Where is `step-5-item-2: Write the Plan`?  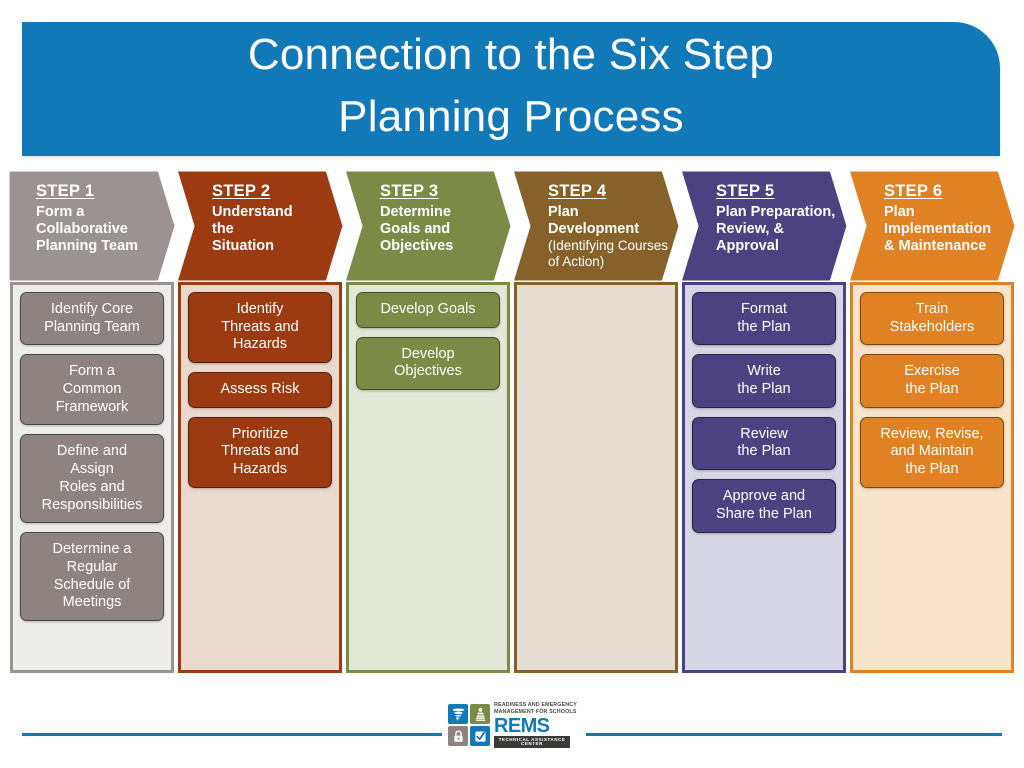
step-5-item-2: Write the Plan is located at coordinates (764, 381).